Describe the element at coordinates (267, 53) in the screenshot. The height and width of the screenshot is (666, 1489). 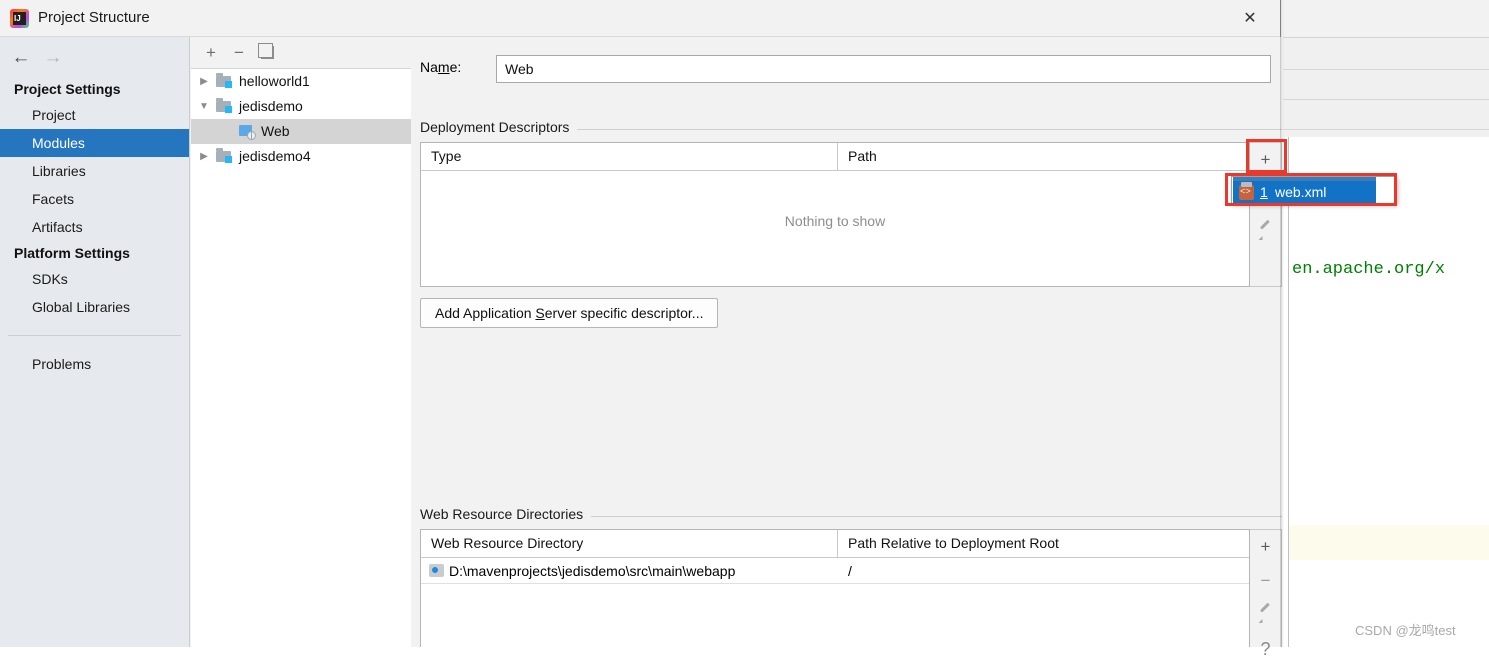
I see `copy-module-icon` at that location.